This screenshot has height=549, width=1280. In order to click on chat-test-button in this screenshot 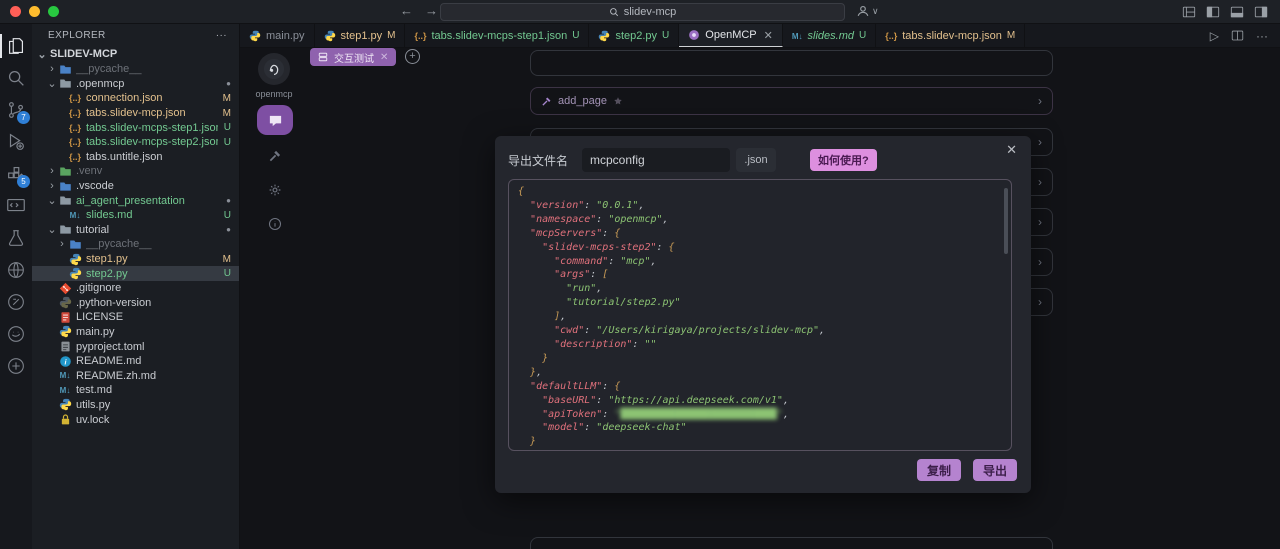, I will do `click(275, 120)`.